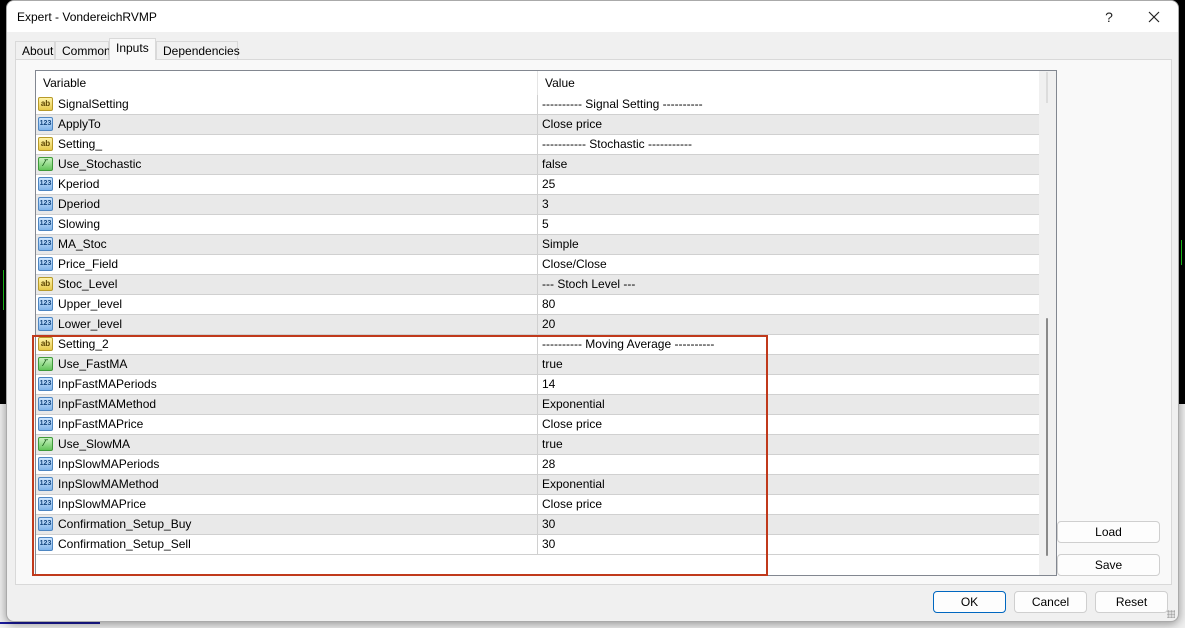  Describe the element at coordinates (1131, 602) in the screenshot. I see `reset-button: Reset` at that location.